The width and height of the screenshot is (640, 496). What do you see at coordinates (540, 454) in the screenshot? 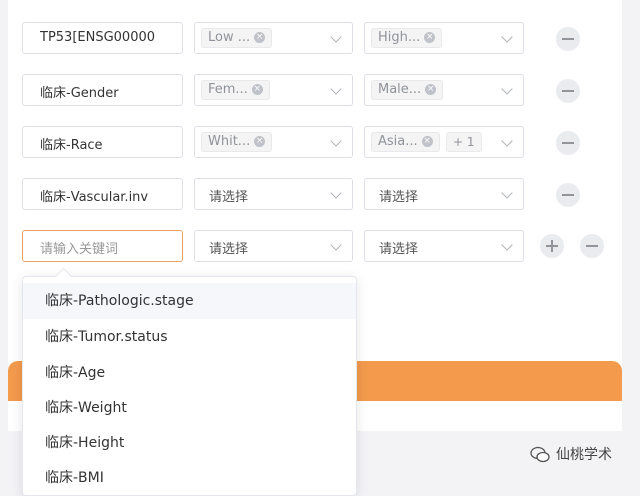
I see `wechat-icon` at bounding box center [540, 454].